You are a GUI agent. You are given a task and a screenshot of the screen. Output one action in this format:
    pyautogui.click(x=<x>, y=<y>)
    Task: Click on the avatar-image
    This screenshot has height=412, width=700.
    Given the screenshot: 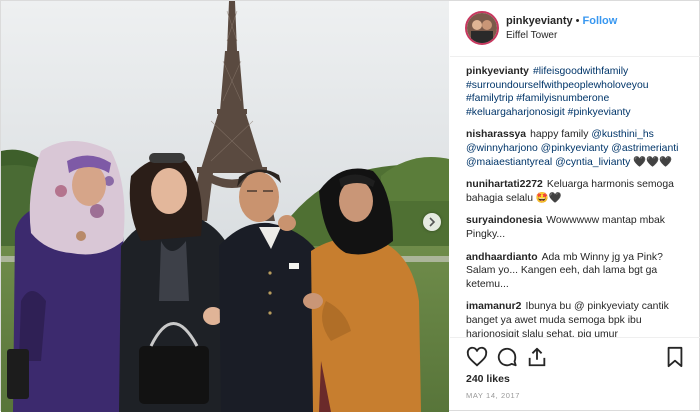 What is the action you would take?
    pyautogui.click(x=482, y=28)
    